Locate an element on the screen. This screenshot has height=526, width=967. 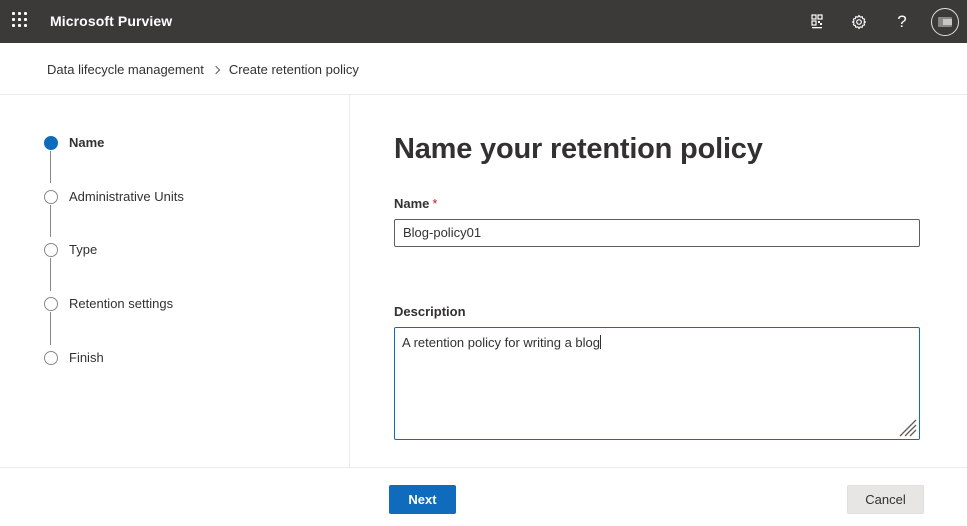
name-label-text: Name is located at coordinates (412, 203).